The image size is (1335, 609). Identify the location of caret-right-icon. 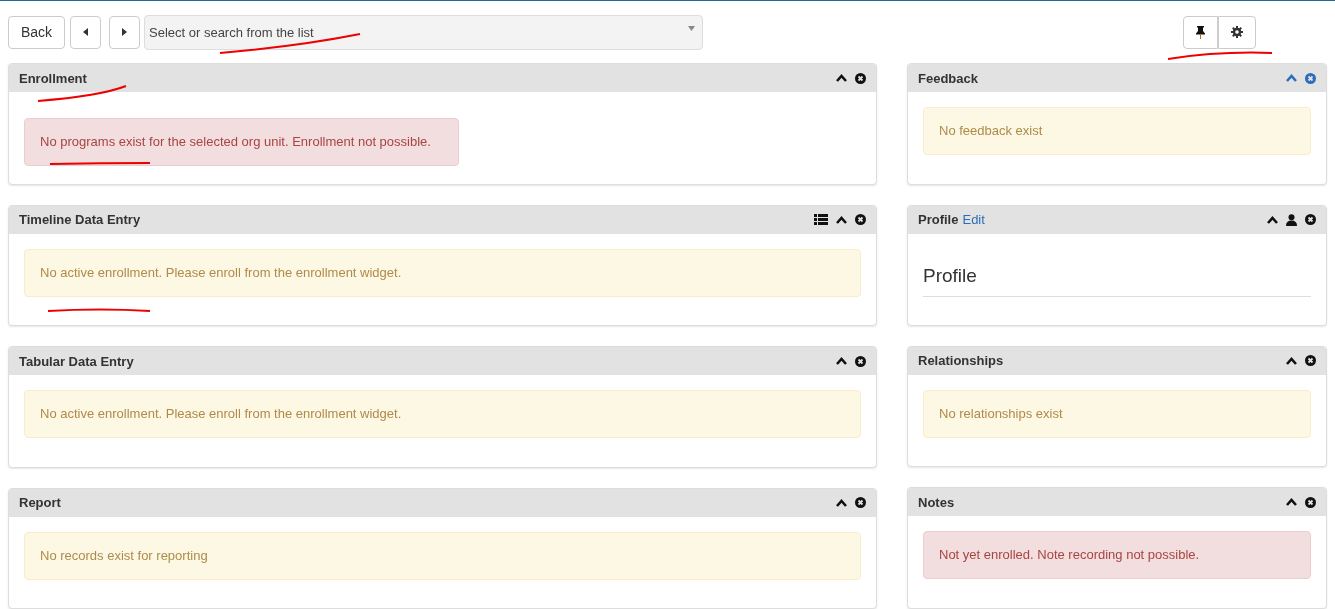
(124, 32).